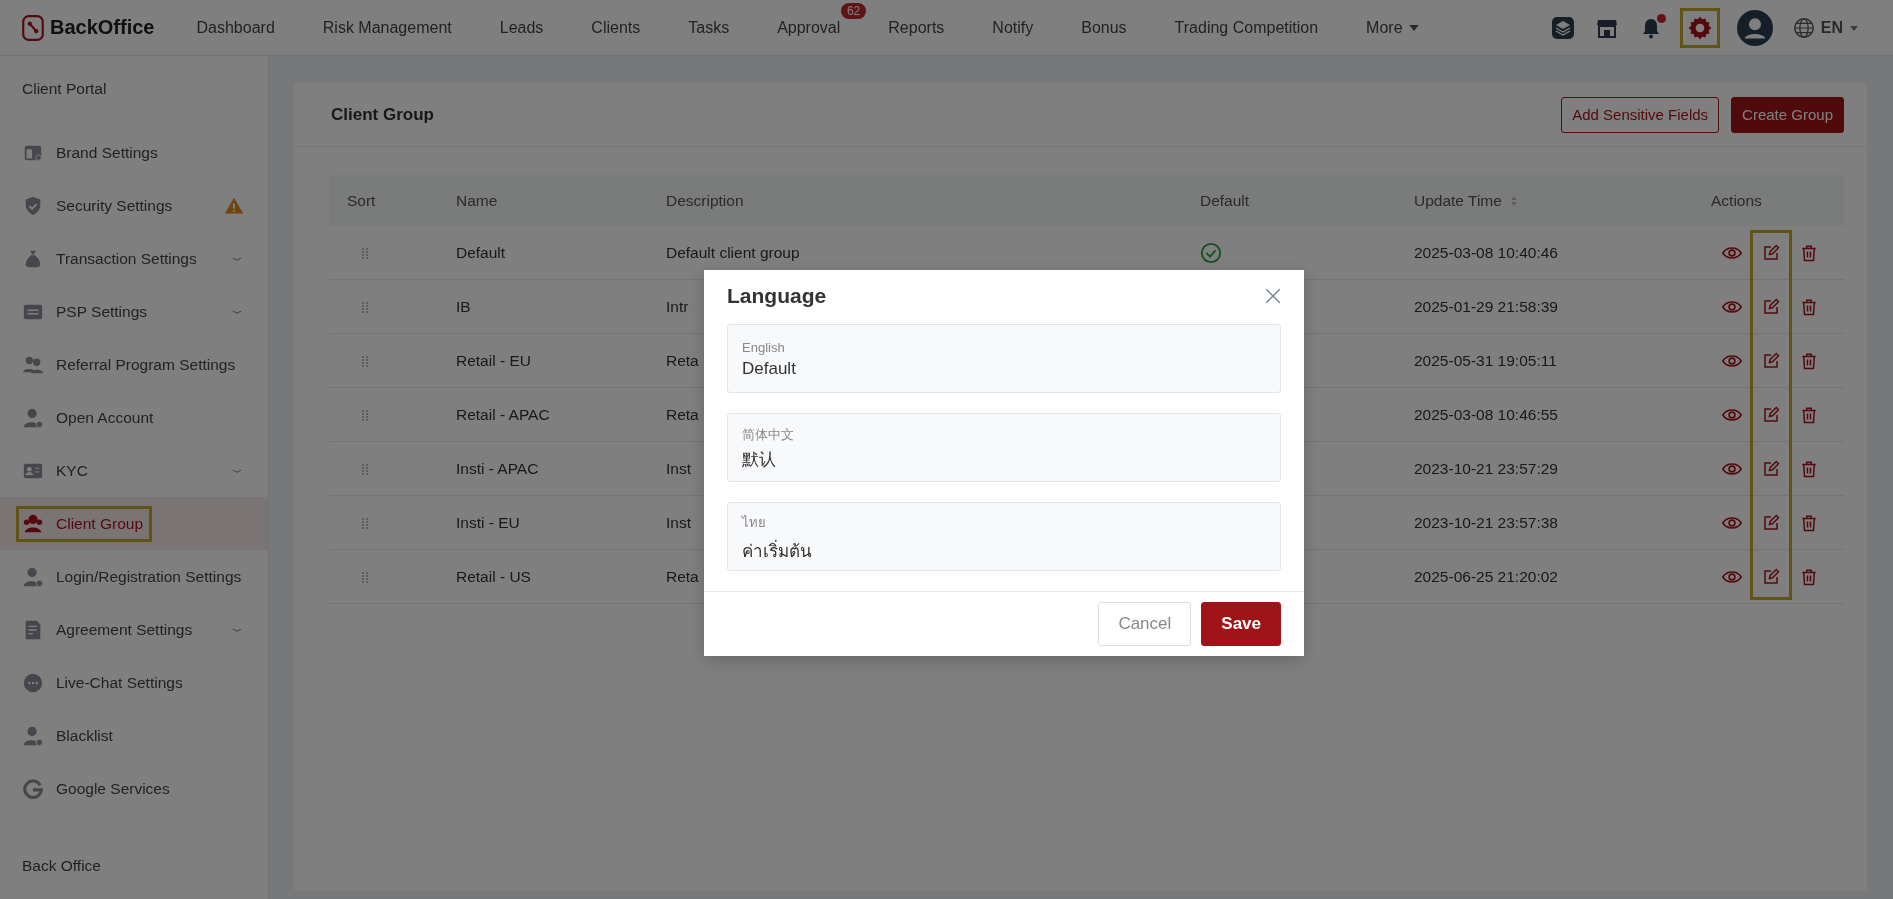  What do you see at coordinates (134, 576) in the screenshot?
I see `sidebar-item: Login/Registration Settings` at bounding box center [134, 576].